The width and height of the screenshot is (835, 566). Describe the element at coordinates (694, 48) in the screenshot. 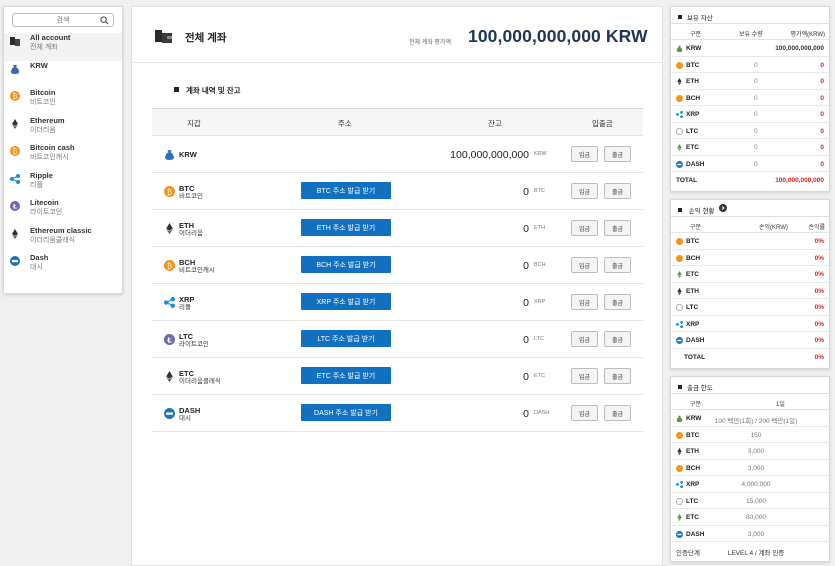

I see `coin-name: KRW` at that location.